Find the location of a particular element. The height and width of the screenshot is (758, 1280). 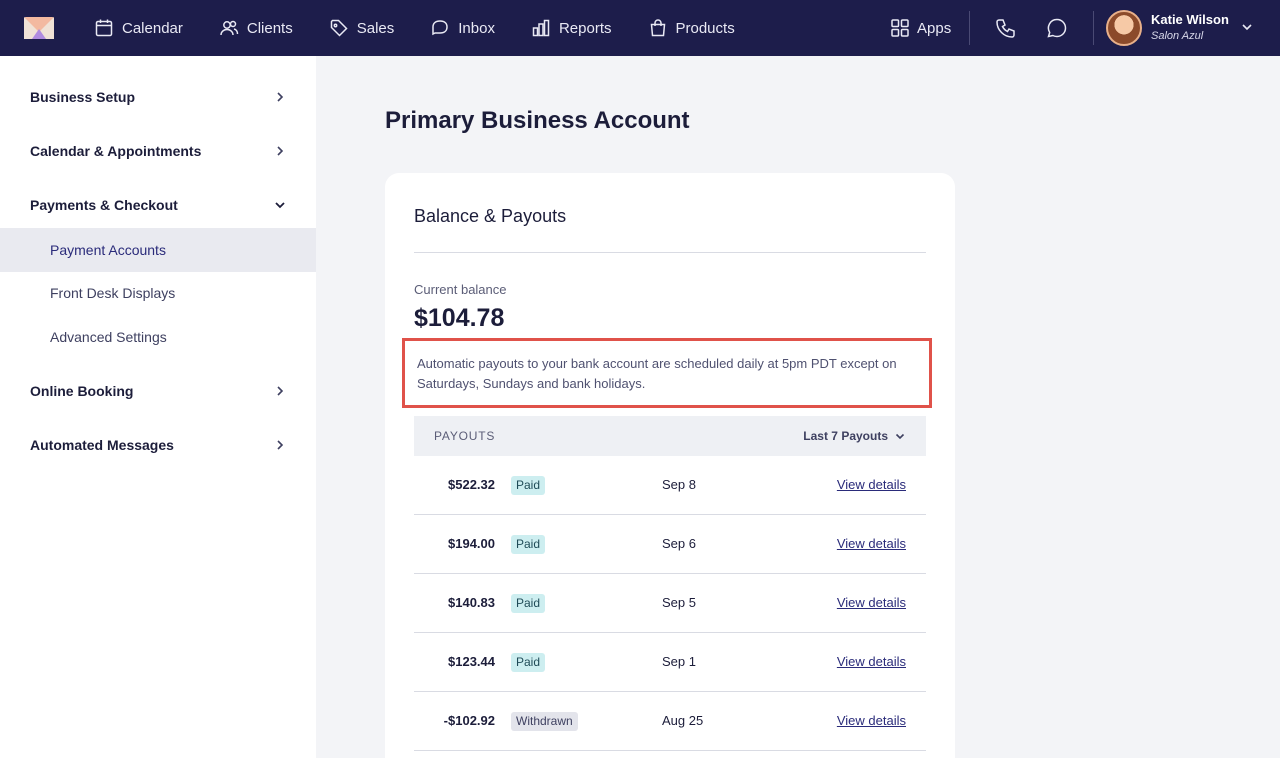

payouts-filter-label: Last 7 Payouts is located at coordinates (845, 436).